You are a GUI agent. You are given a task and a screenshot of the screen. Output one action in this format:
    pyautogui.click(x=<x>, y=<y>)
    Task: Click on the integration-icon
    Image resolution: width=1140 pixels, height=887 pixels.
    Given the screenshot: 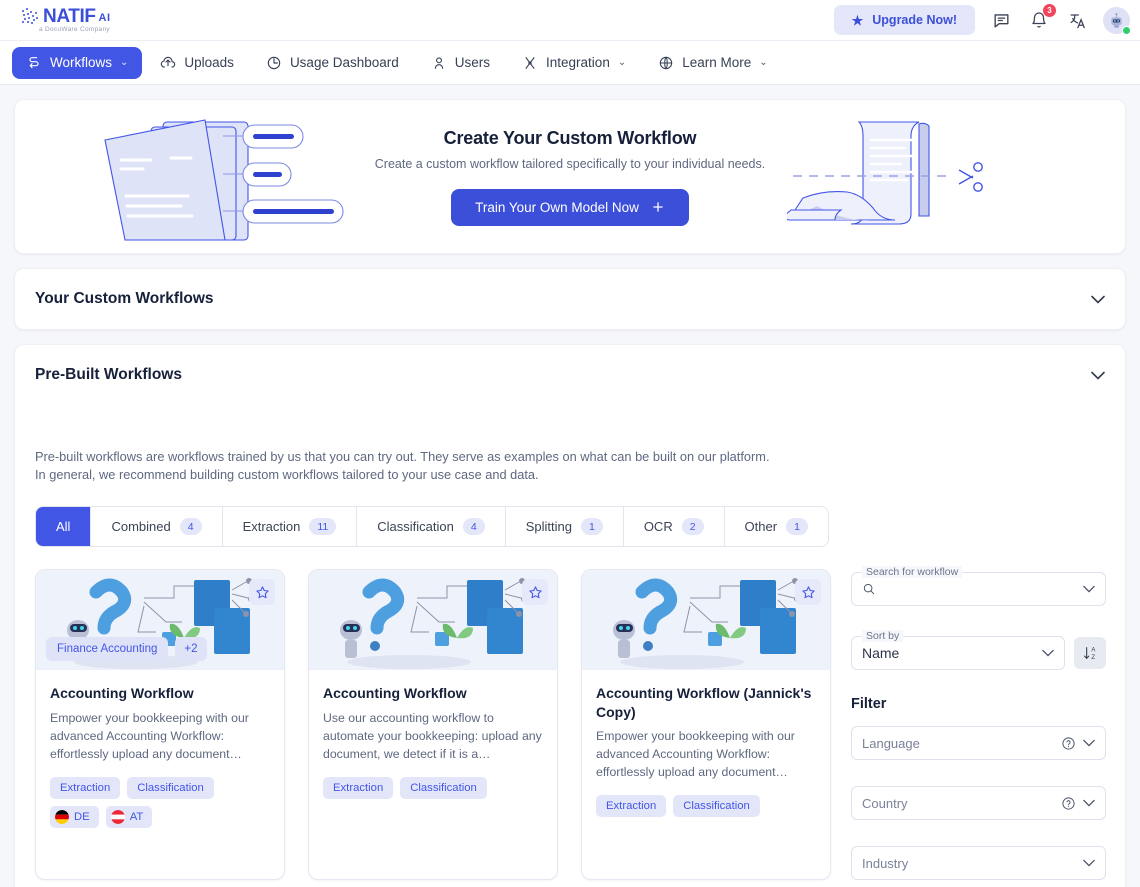 What is the action you would take?
    pyautogui.click(x=530, y=62)
    